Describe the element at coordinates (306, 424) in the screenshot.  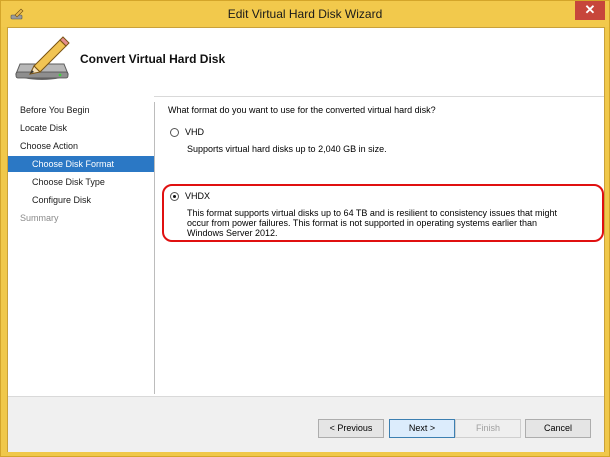
I see `wizard-footer: < Previous Next > Finish Cancel` at that location.